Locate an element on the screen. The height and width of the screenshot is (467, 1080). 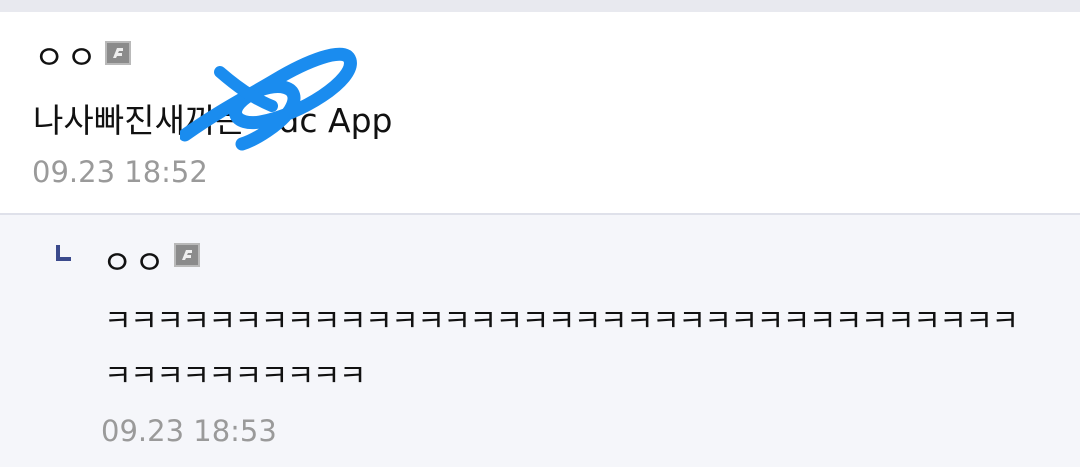
reply-nickname: ㅇㅇ is located at coordinates (134, 262).